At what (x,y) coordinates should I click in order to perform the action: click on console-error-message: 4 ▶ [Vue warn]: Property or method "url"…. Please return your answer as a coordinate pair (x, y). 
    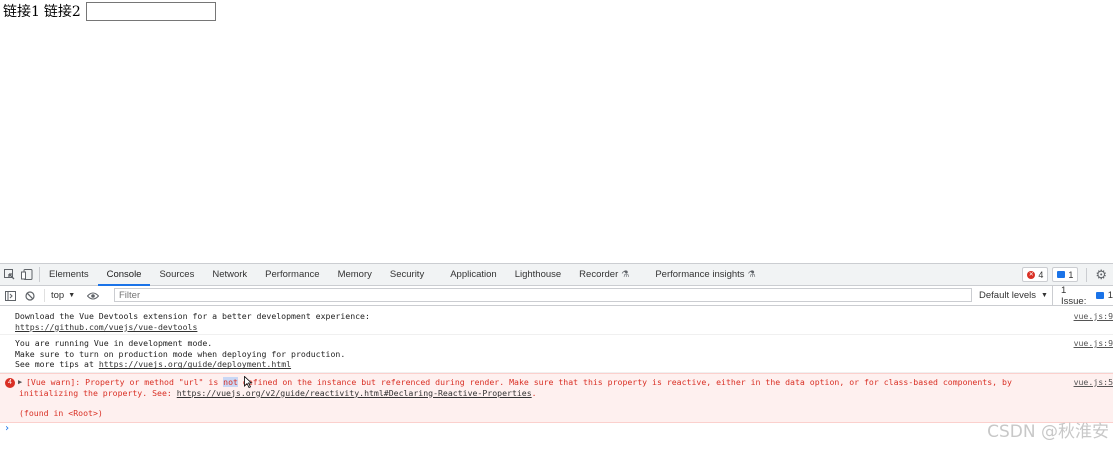
    Looking at the image, I should click on (556, 397).